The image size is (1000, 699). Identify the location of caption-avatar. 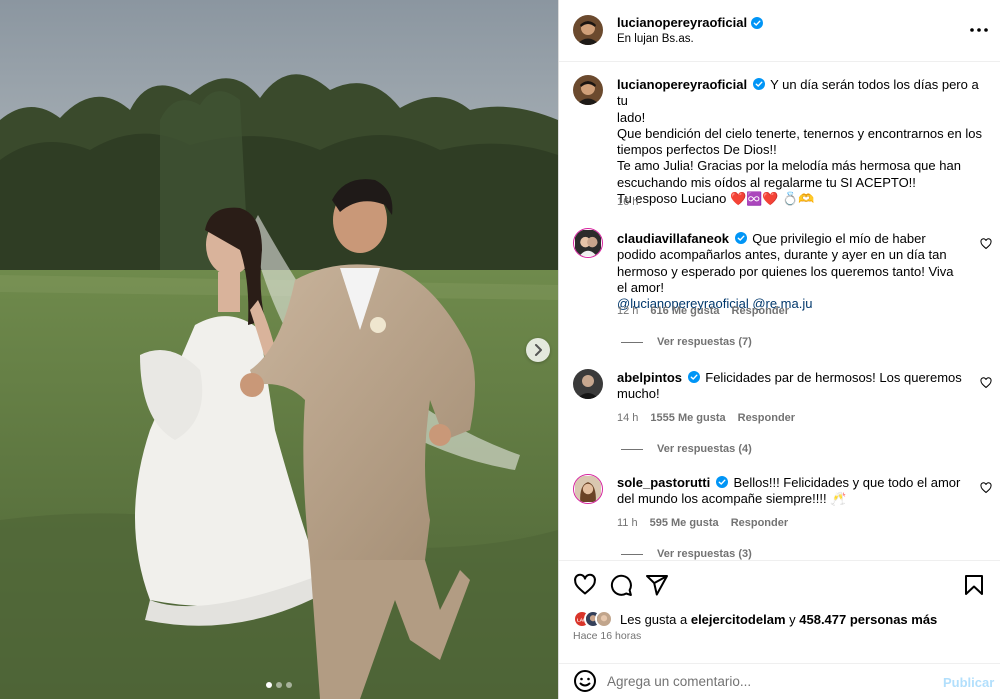
(588, 90).